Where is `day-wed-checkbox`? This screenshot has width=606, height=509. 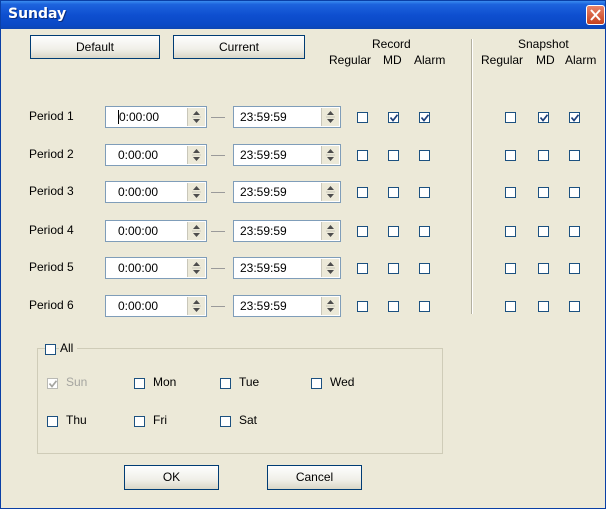 day-wed-checkbox is located at coordinates (316, 383).